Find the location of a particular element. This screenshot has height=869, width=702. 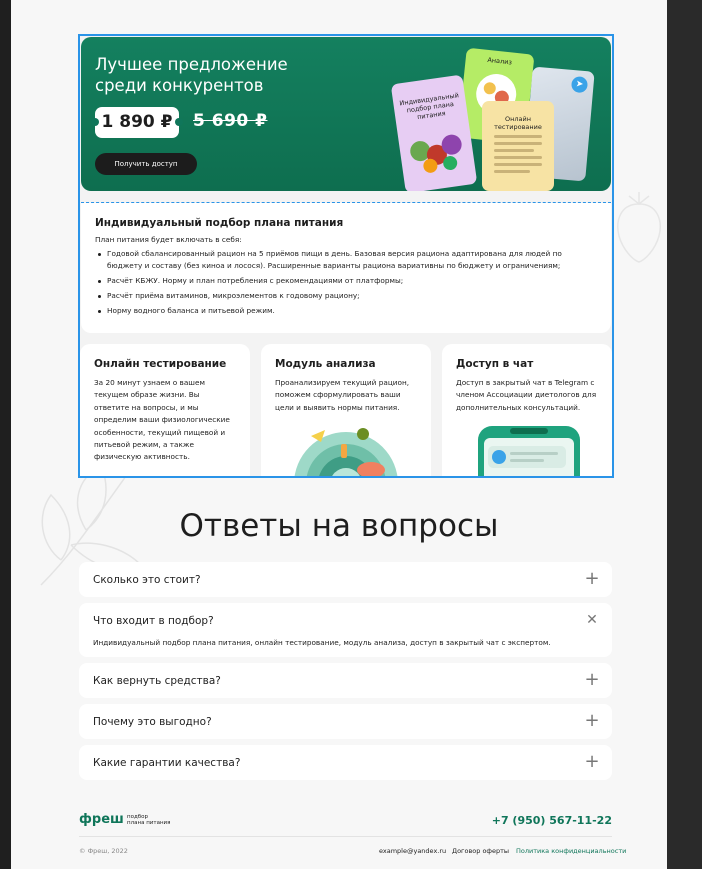

footer-phone: +7 (950) 567-11-22 is located at coordinates (552, 820).